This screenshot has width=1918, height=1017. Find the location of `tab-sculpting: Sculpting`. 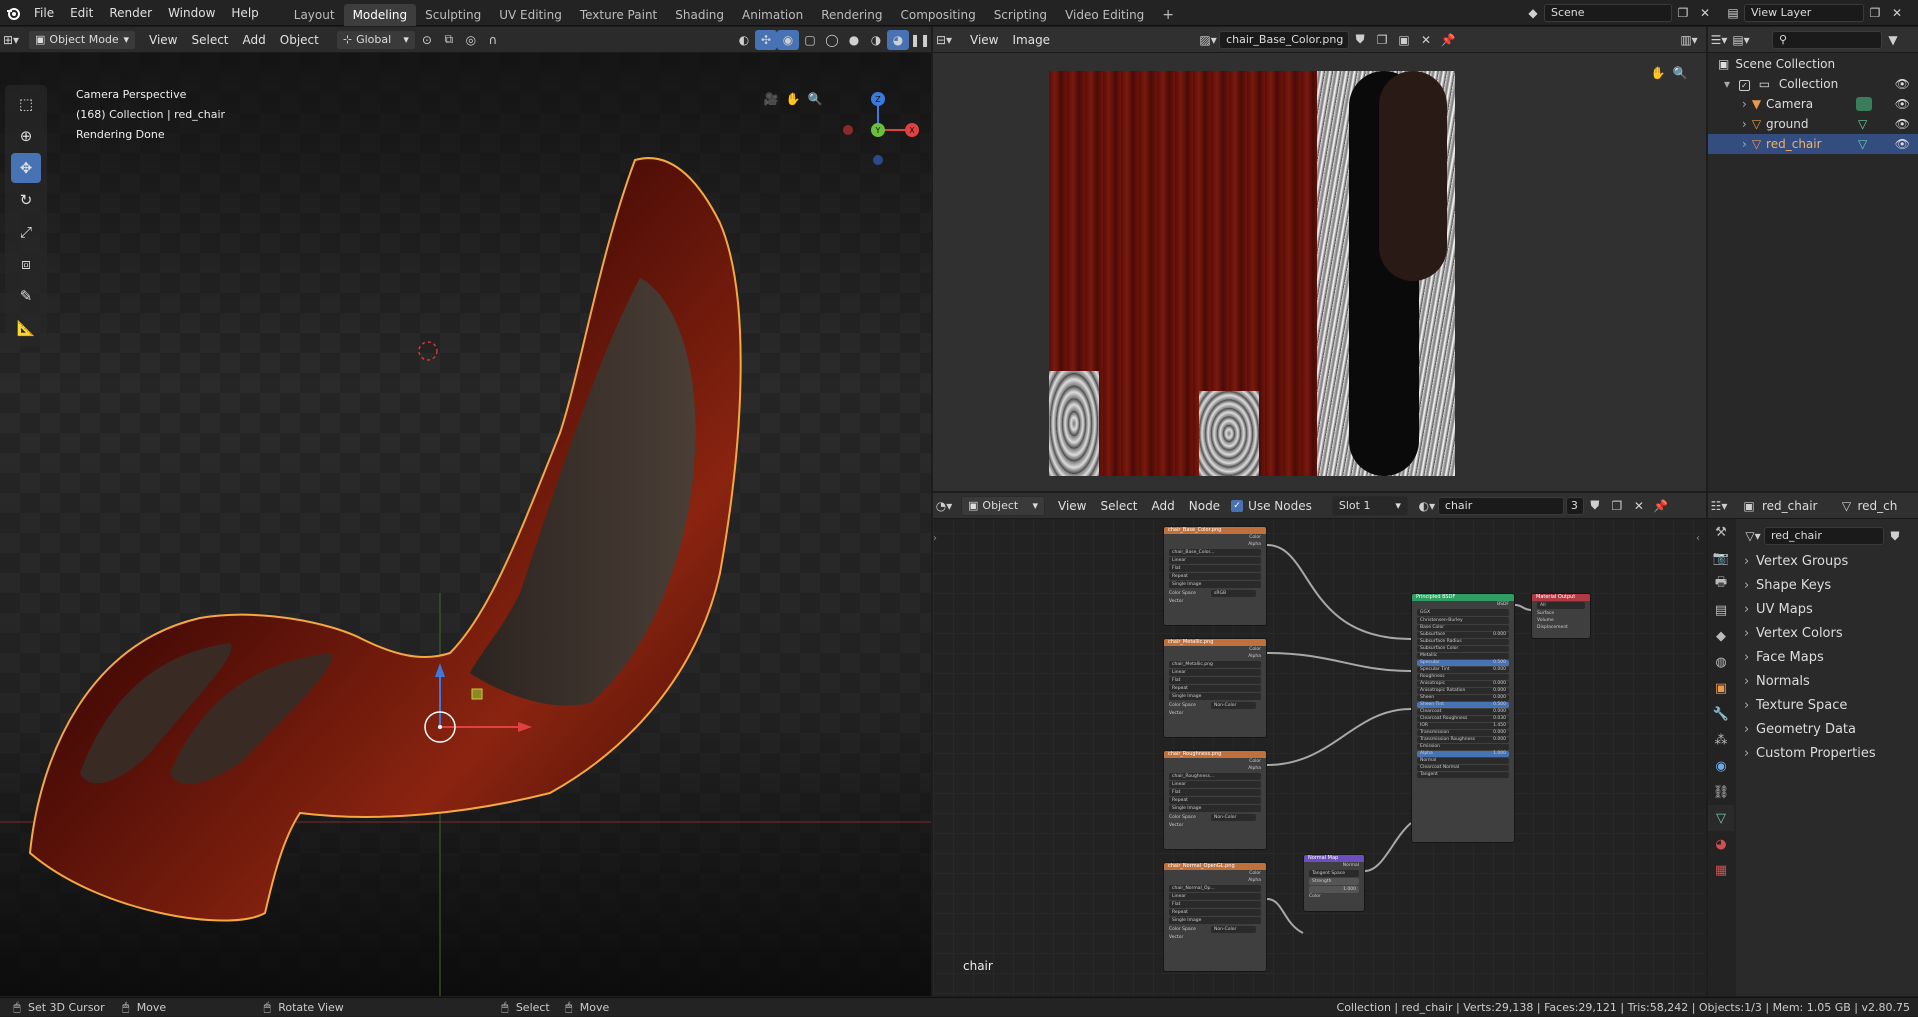

tab-sculpting: Sculpting is located at coordinates (453, 15).